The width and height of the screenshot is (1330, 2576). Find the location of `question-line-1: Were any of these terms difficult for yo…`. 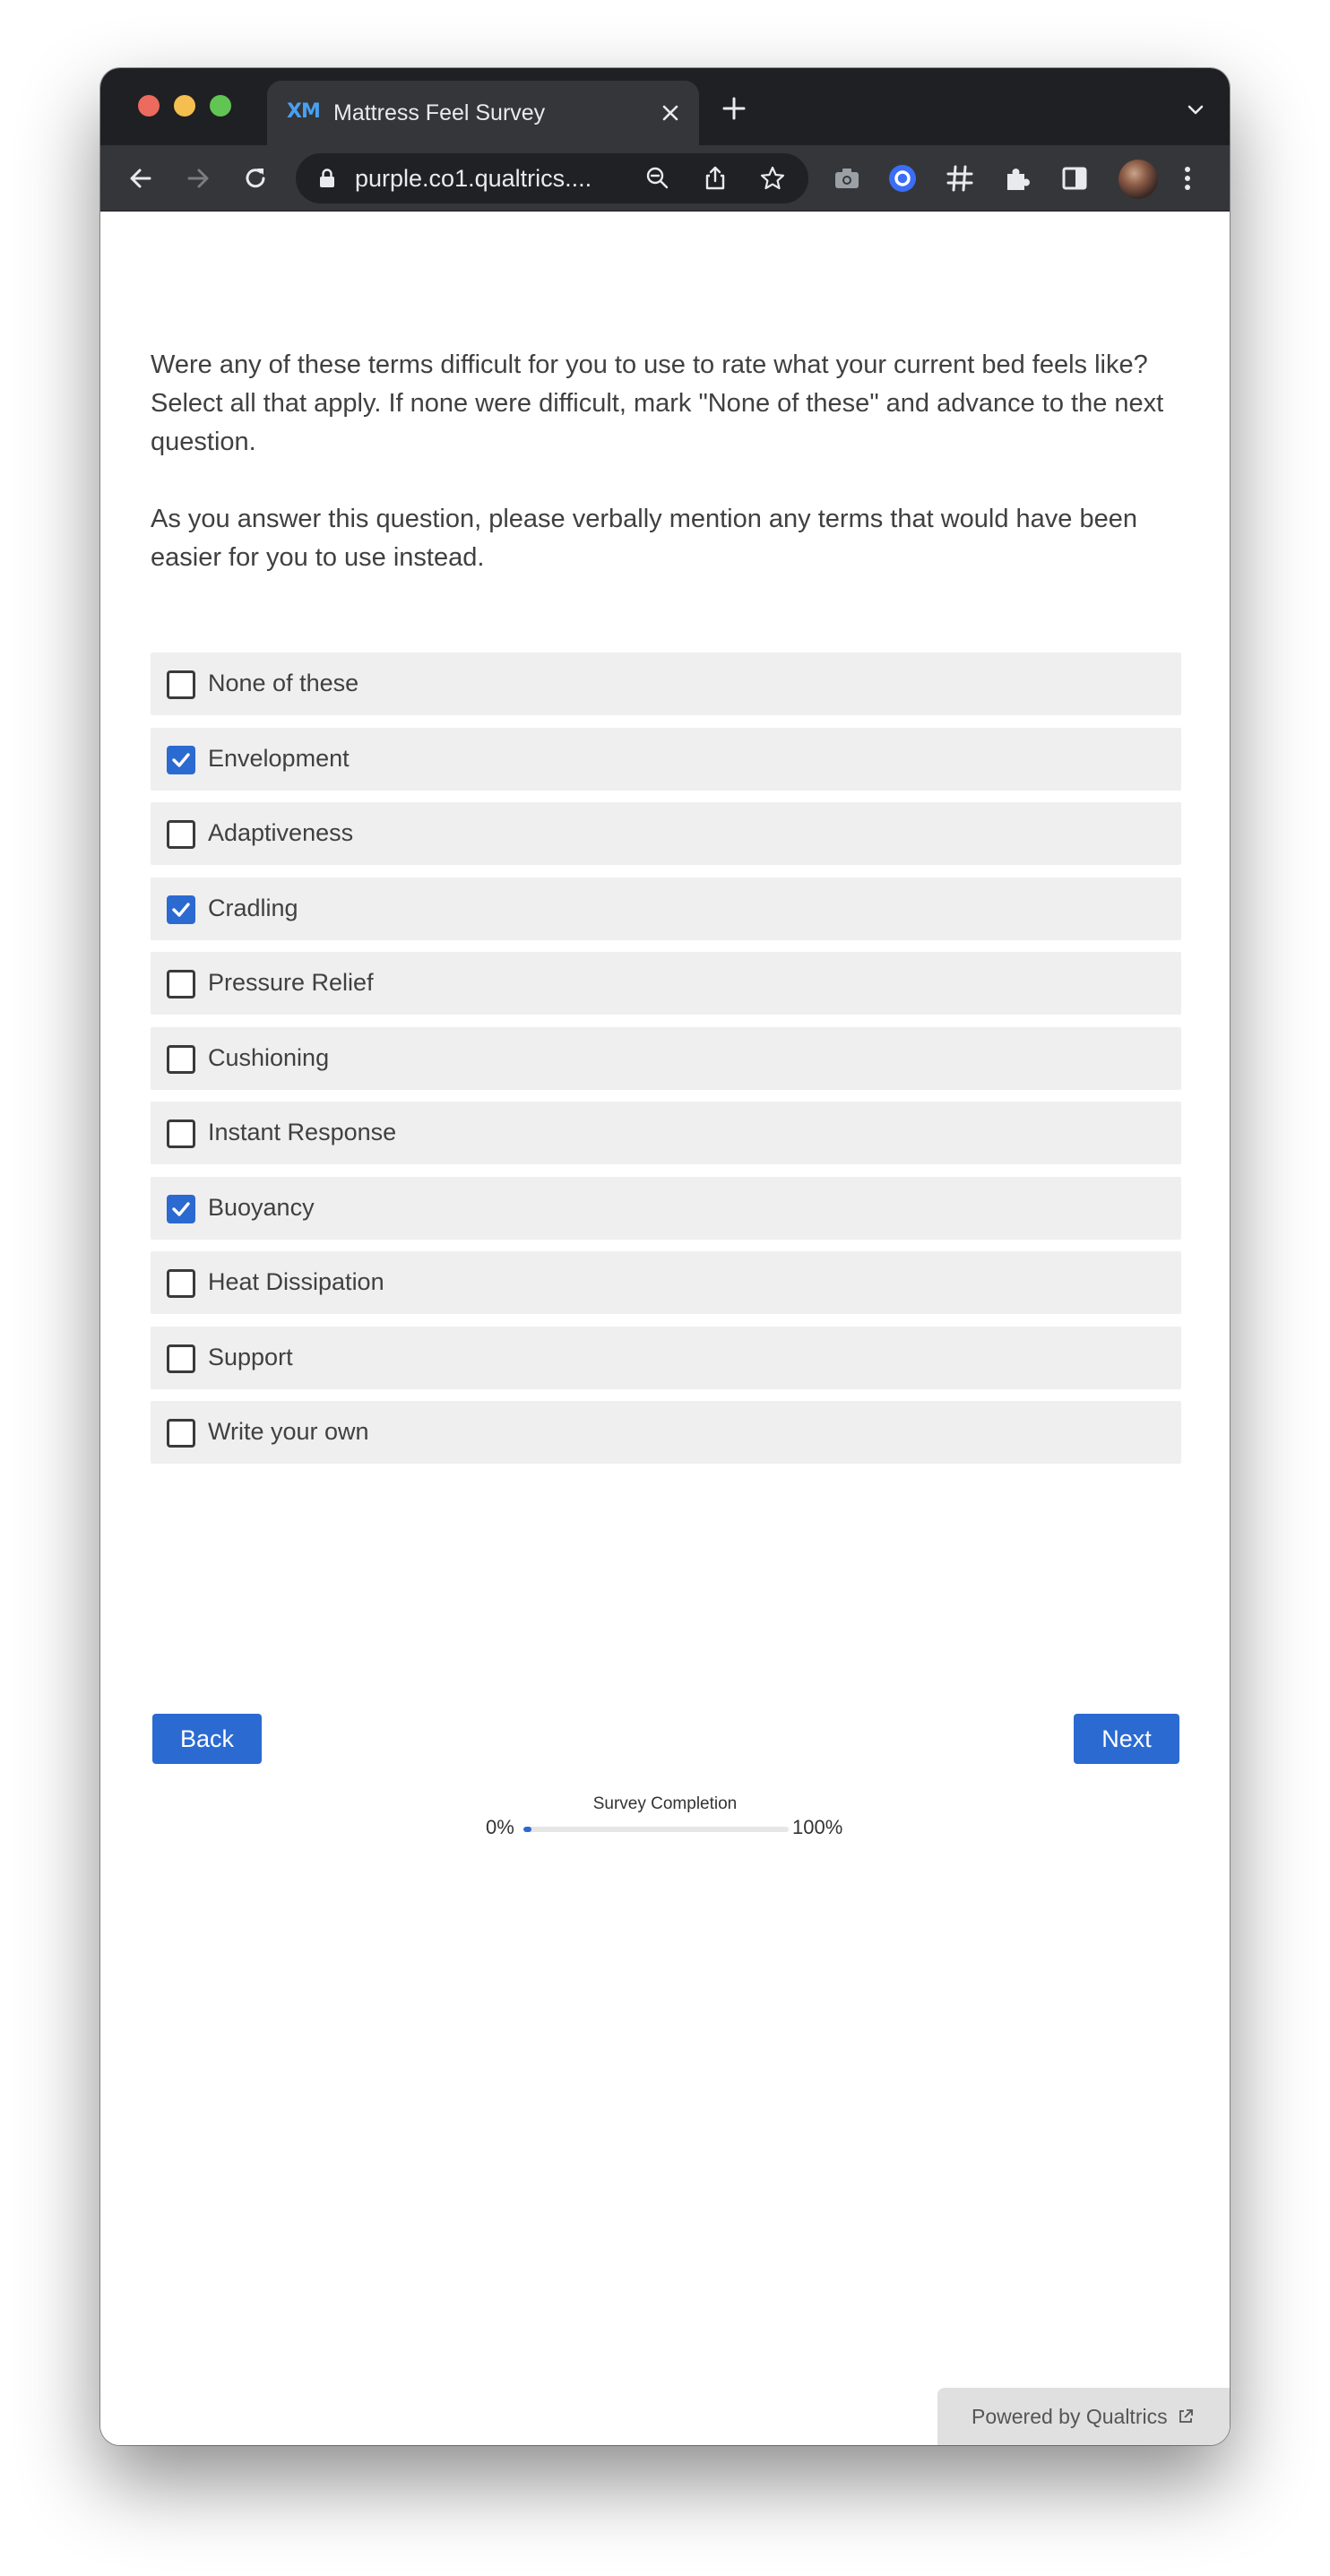

question-line-1: Were any of these terms difficult for yo… is located at coordinates (649, 364).